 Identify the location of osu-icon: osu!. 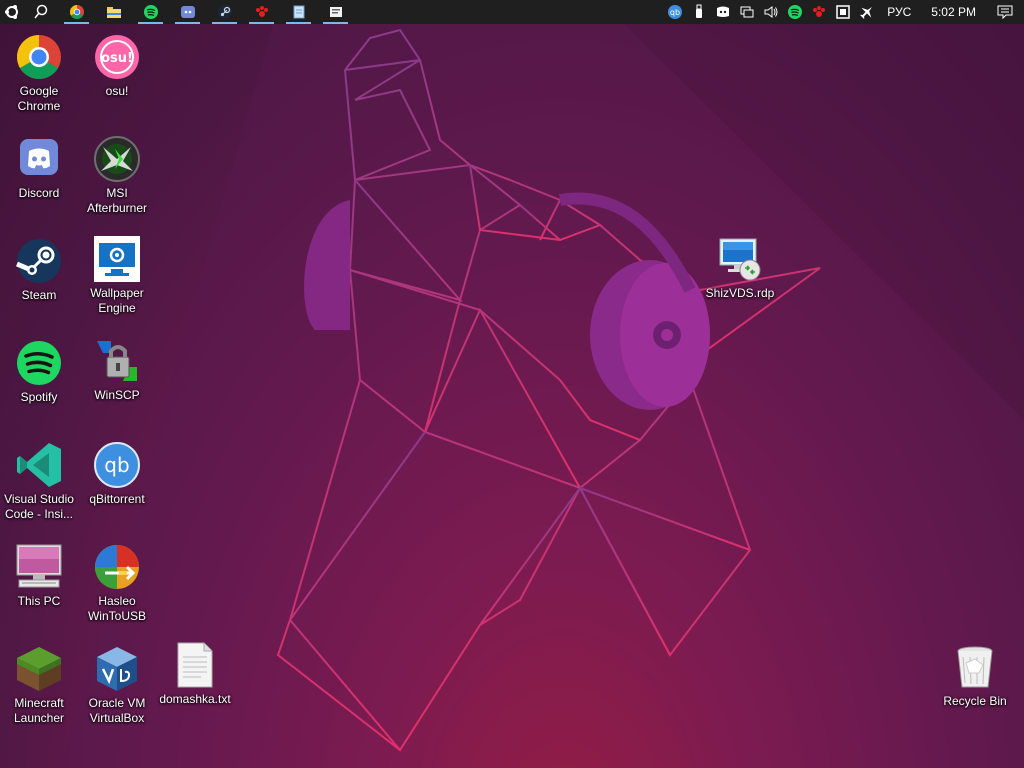
(117, 57).